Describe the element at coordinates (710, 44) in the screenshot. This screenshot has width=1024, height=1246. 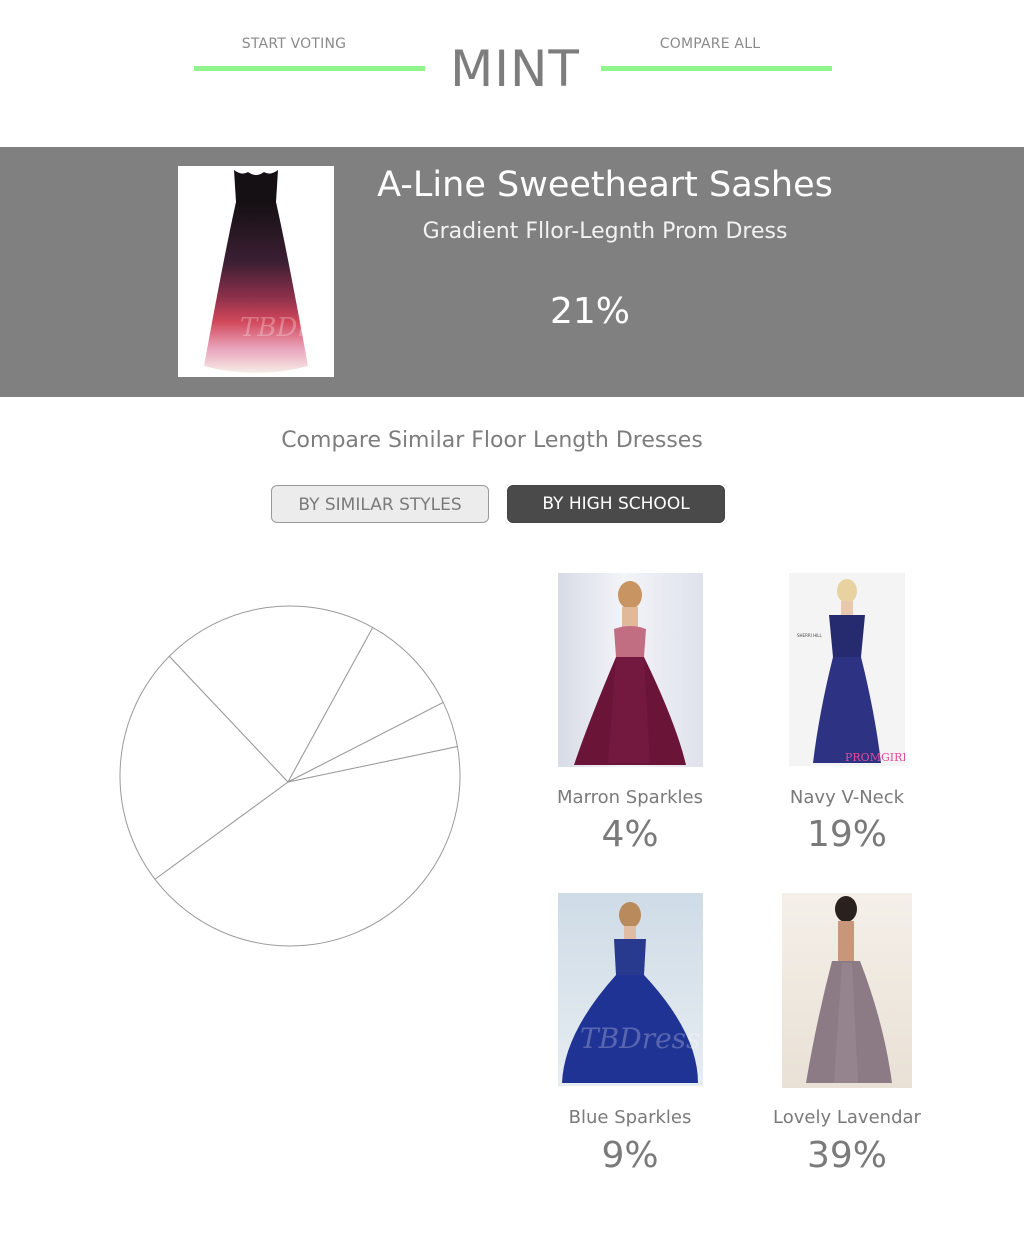
I see `nav-compare-all: COMPARE ALL` at that location.